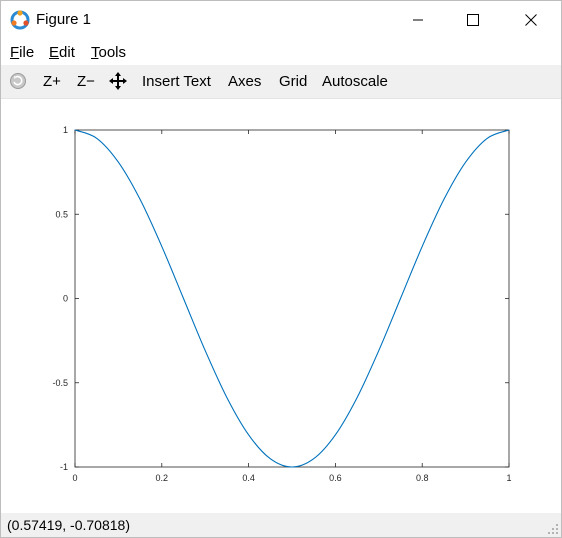 The height and width of the screenshot is (538, 562). I want to click on minimize-button, so click(418, 20).